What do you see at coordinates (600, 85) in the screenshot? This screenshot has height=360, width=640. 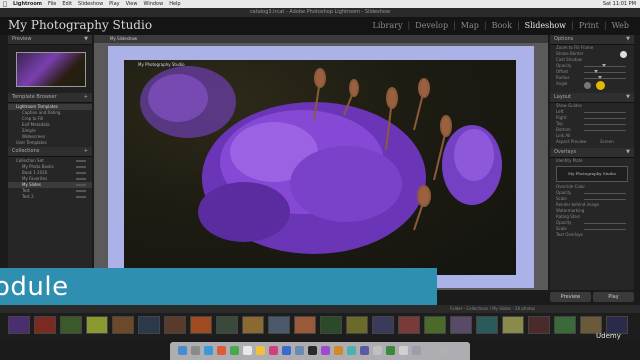 I see `cursor-highlight-icon` at bounding box center [600, 85].